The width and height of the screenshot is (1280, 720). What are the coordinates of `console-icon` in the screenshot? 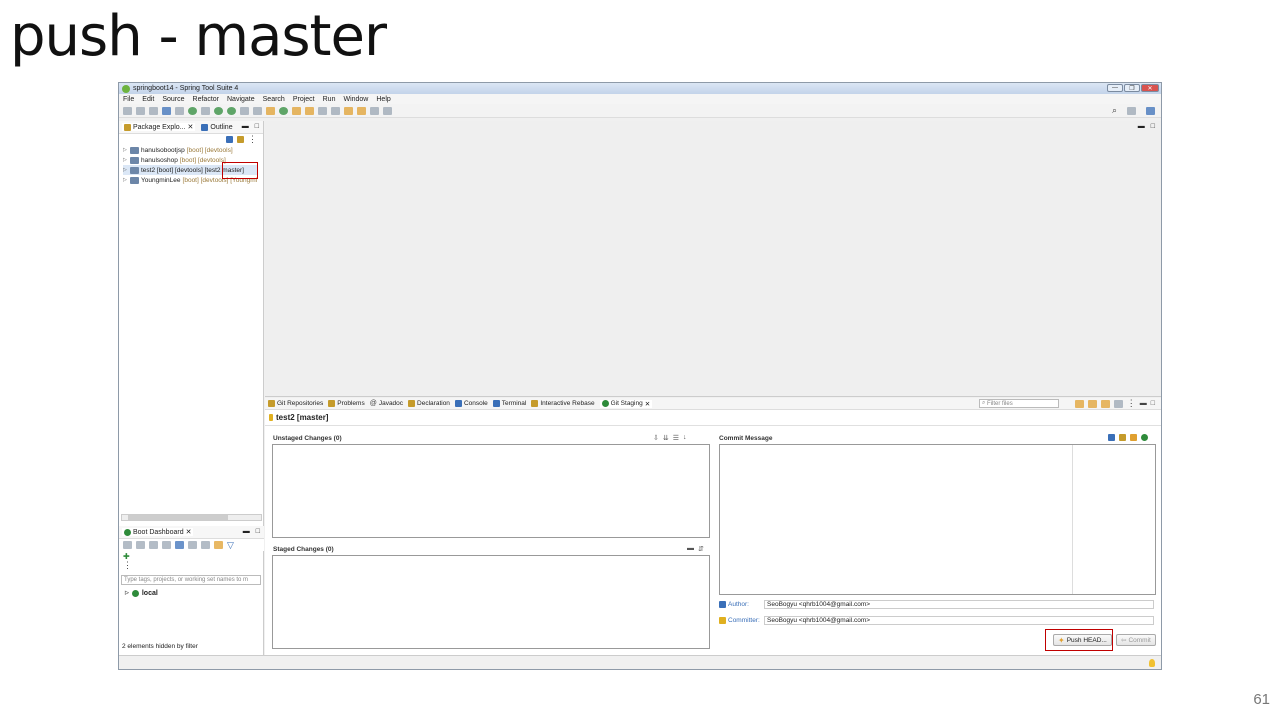 It's located at (179, 545).